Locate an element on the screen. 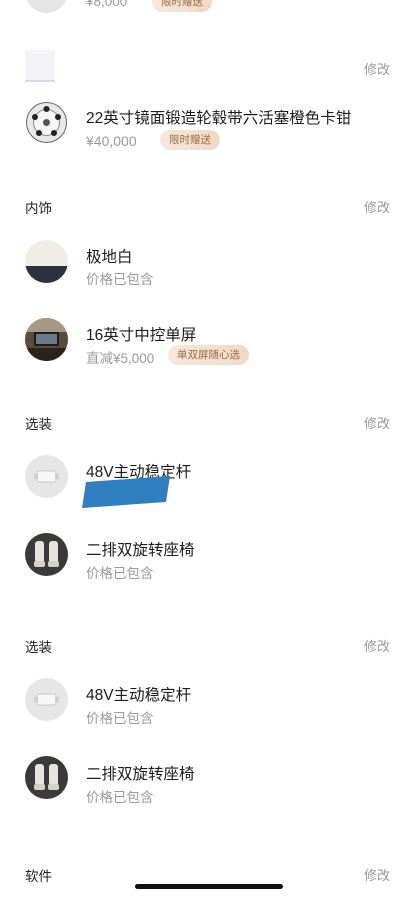  screen-badge: 单双屏随心选 is located at coordinates (208, 355).